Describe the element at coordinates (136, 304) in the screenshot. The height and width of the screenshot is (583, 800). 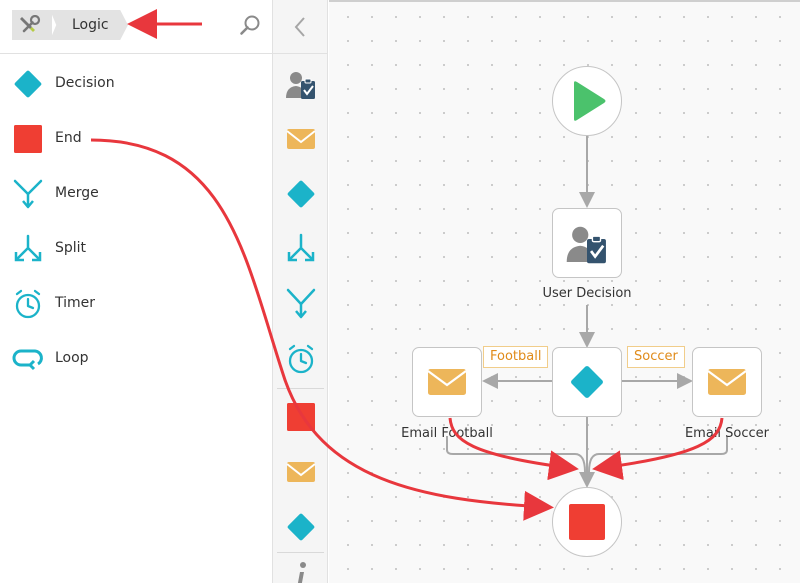
I see `tool-item-timer: Timer` at that location.